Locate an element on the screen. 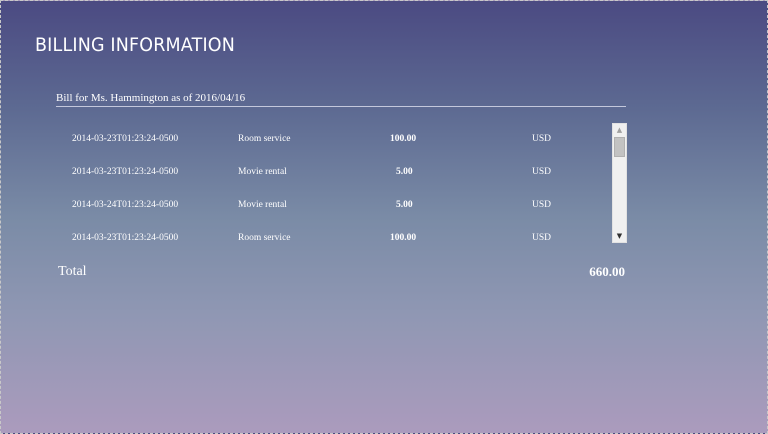 Image resolution: width=768 pixels, height=434 pixels. list-scrollbar: ▲ ▼ is located at coordinates (619, 183).